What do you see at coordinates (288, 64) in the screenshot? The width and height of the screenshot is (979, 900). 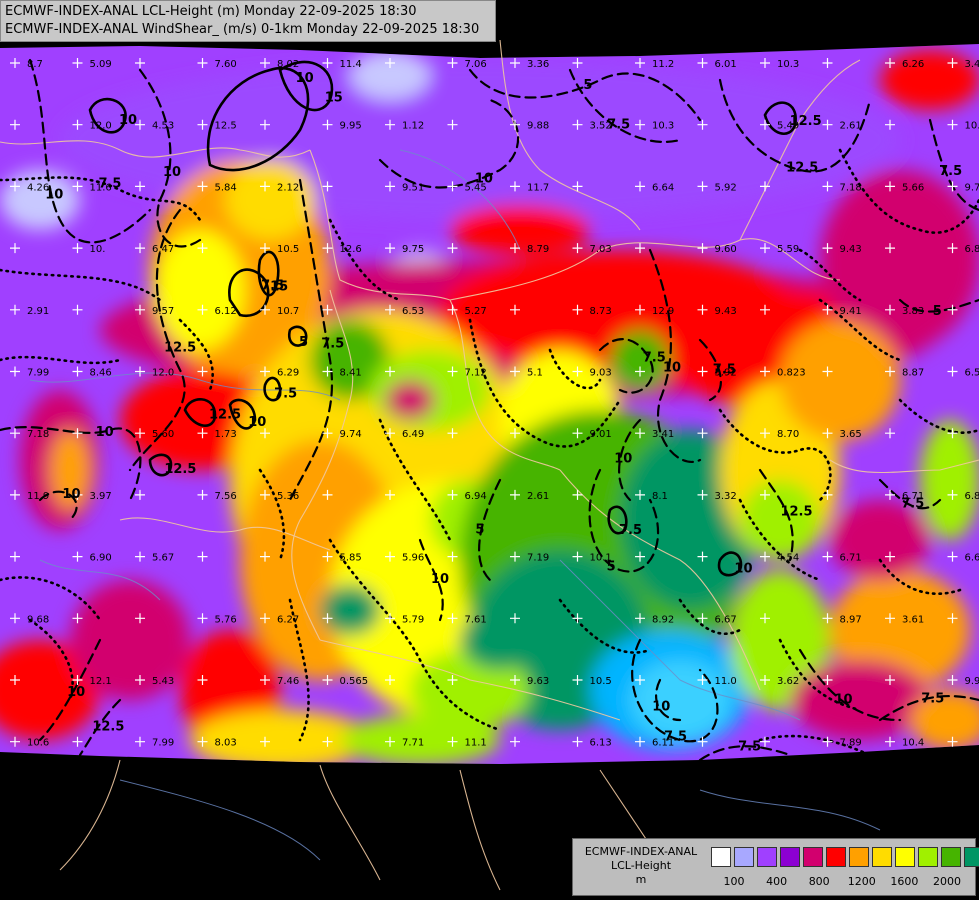 I see `station-value: 8.02` at bounding box center [288, 64].